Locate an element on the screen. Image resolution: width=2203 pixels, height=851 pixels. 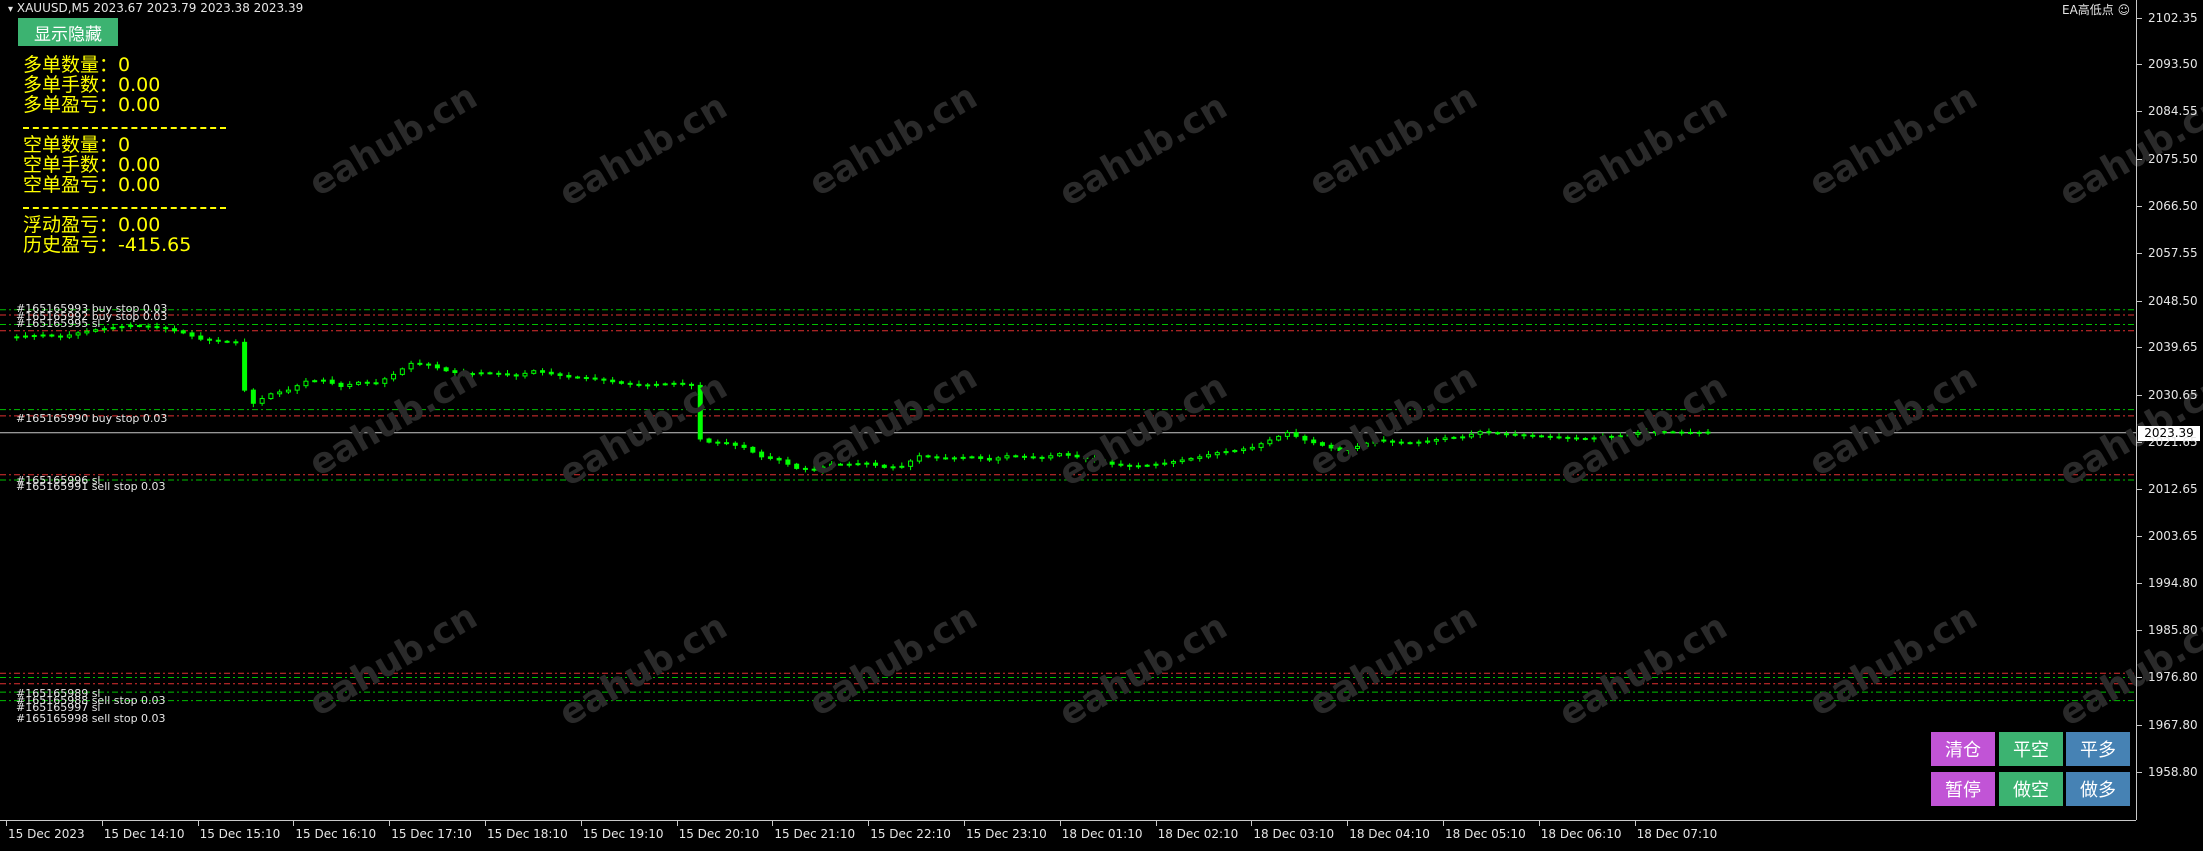
close-short-button: 平空 is located at coordinates (2031, 749).